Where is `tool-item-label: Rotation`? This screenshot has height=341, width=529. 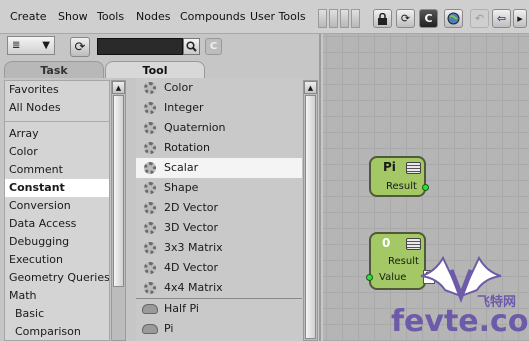 tool-item-label: Rotation is located at coordinates (187, 147).